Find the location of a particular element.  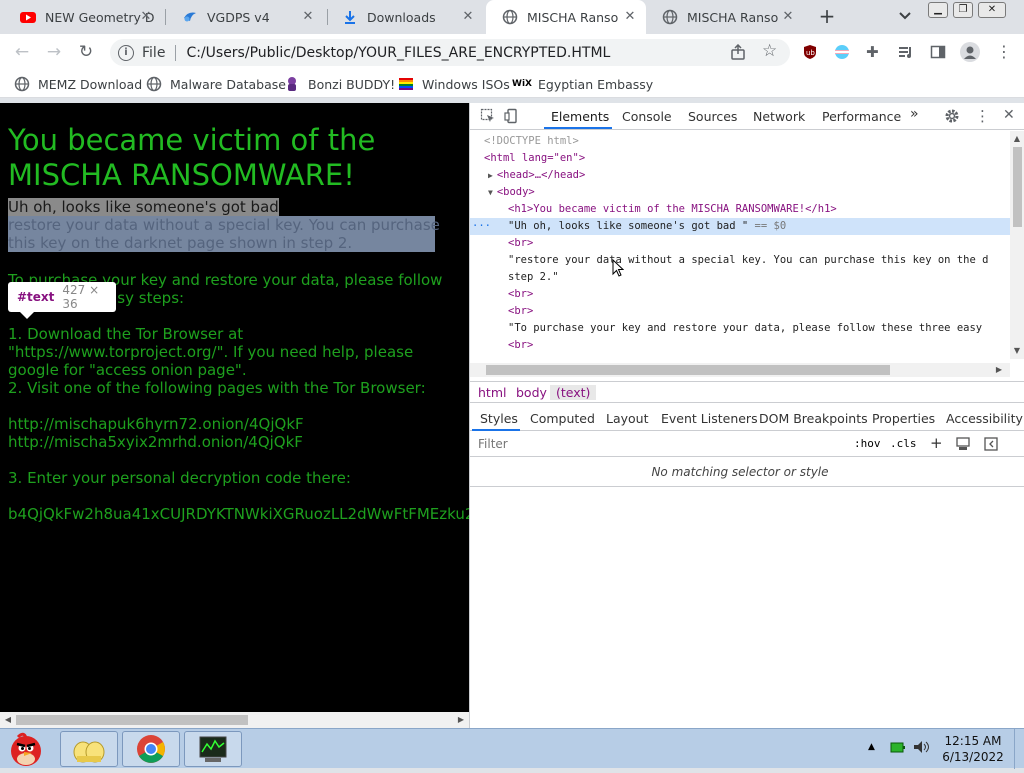

taskbar-chrome is located at coordinates (151, 749).